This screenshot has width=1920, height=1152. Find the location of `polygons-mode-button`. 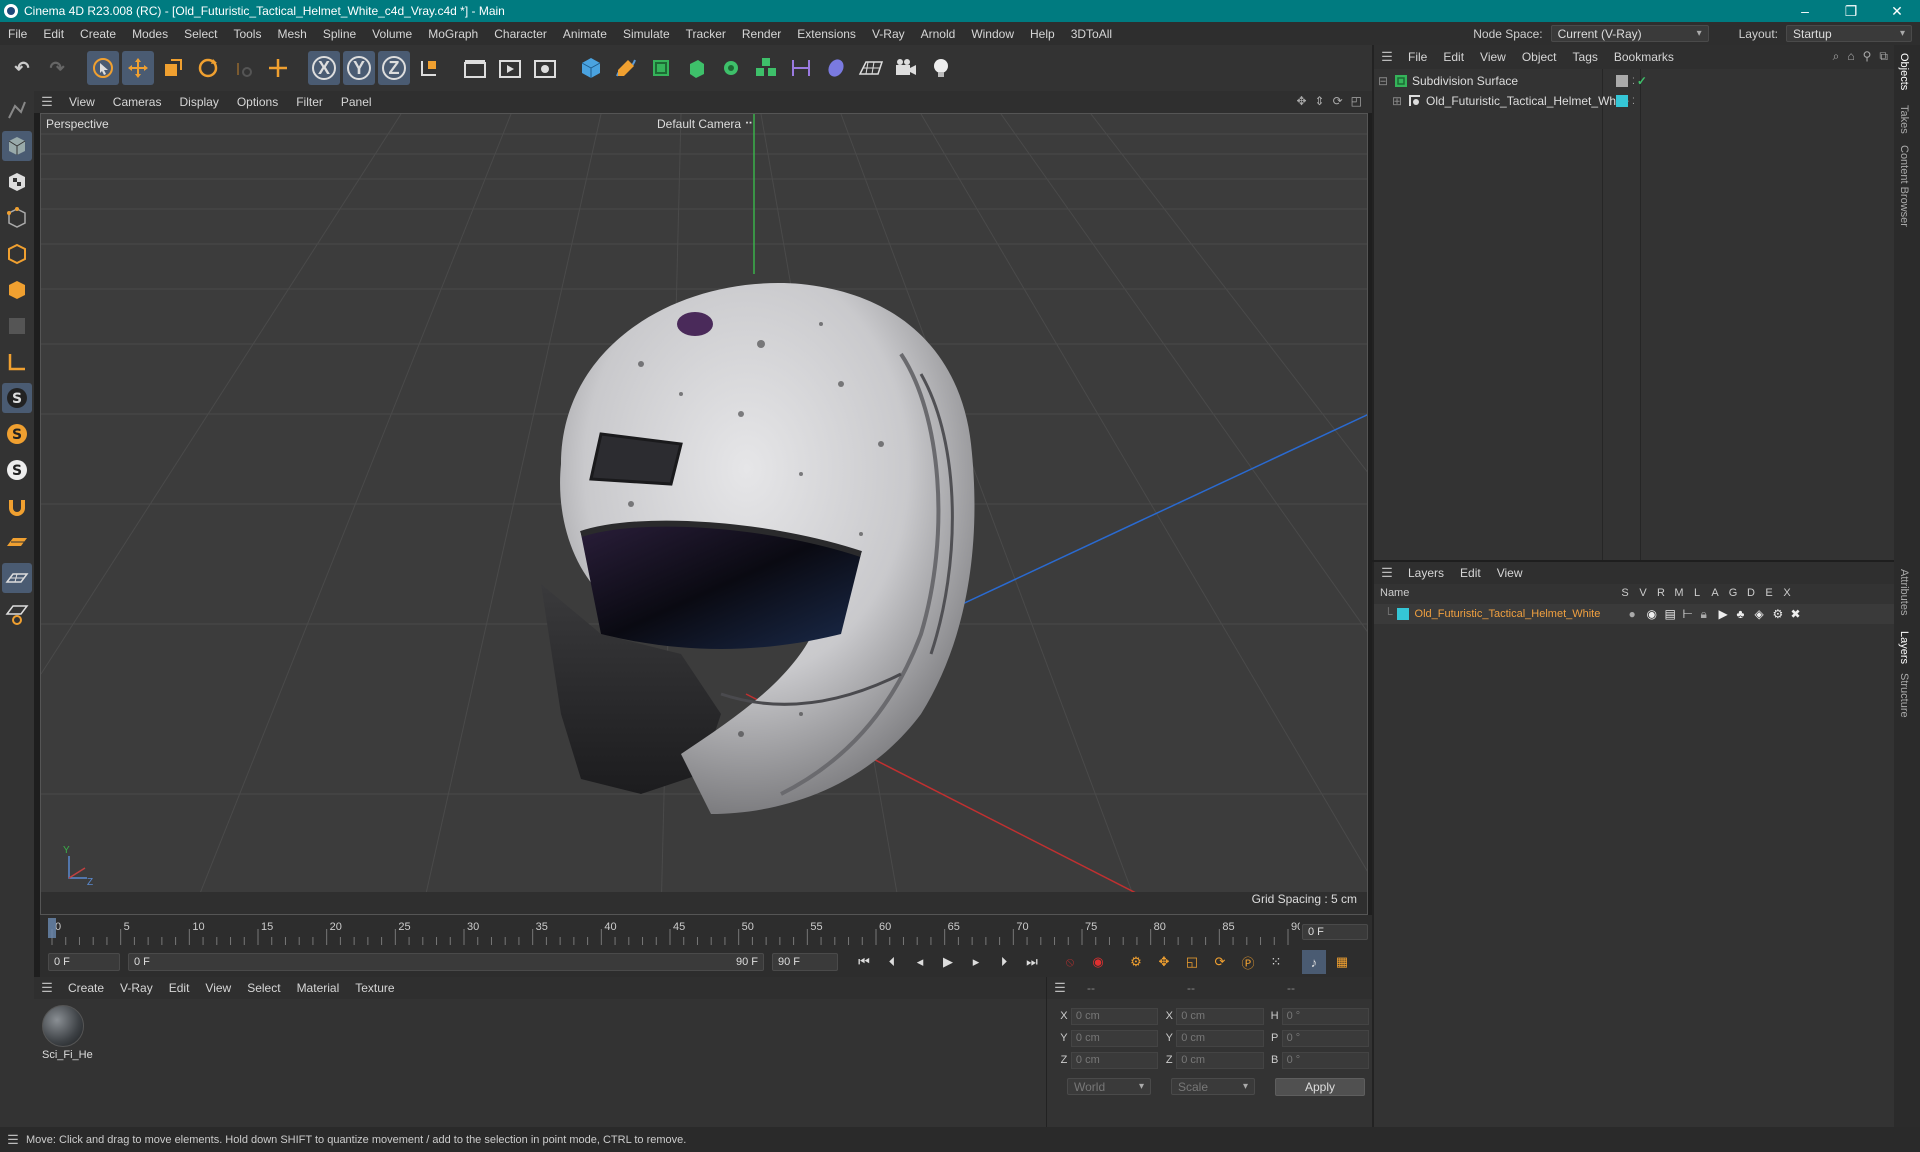

polygons-mode-button is located at coordinates (17, 290).